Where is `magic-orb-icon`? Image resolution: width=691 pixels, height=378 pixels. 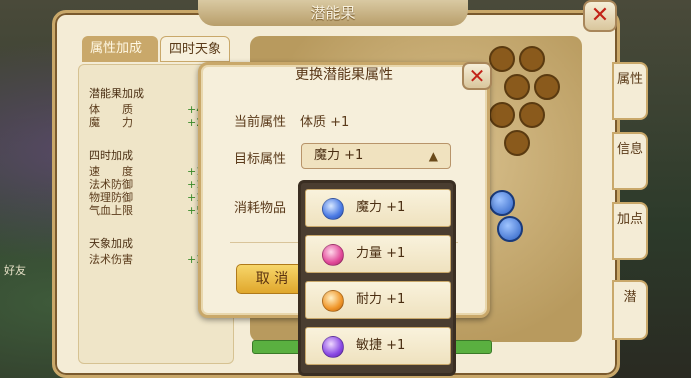 magic-orb-icon is located at coordinates (333, 209).